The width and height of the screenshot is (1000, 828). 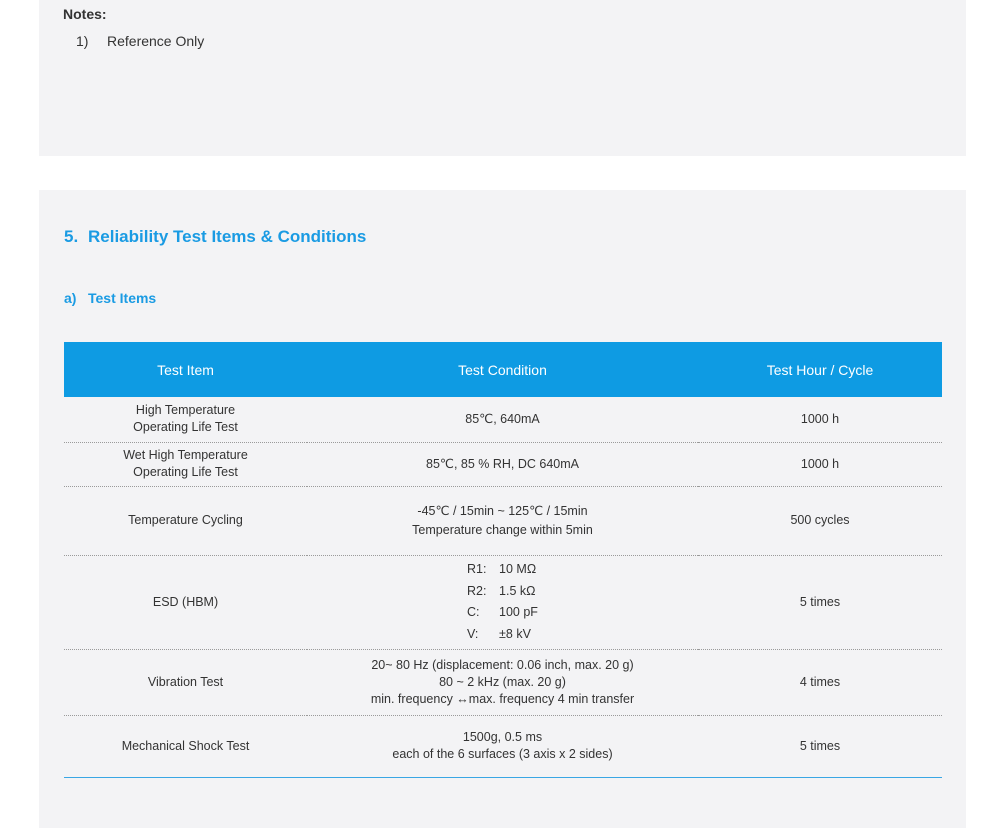 I want to click on test-item-line: Temperature Cycling, so click(x=185, y=520).